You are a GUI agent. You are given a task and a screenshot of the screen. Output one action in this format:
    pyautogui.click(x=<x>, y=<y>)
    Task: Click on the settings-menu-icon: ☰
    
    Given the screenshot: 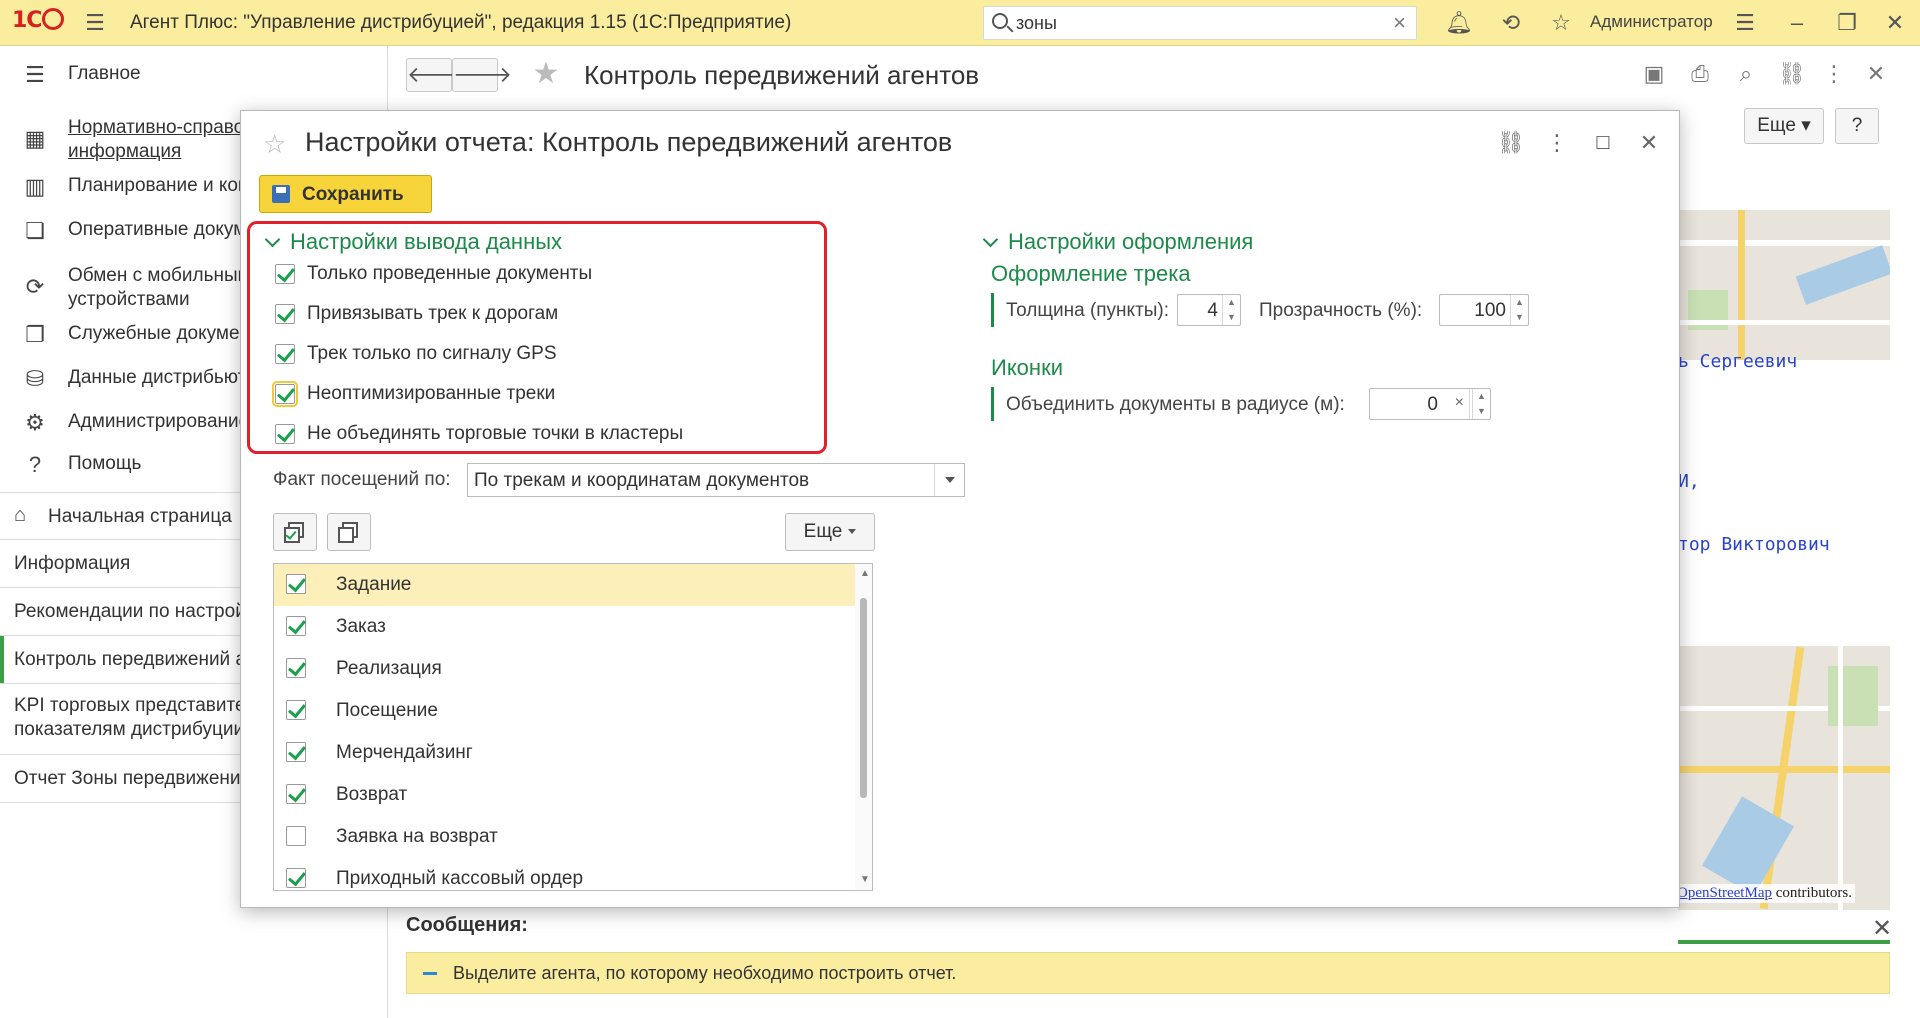 What is the action you would take?
    pyautogui.click(x=1745, y=23)
    